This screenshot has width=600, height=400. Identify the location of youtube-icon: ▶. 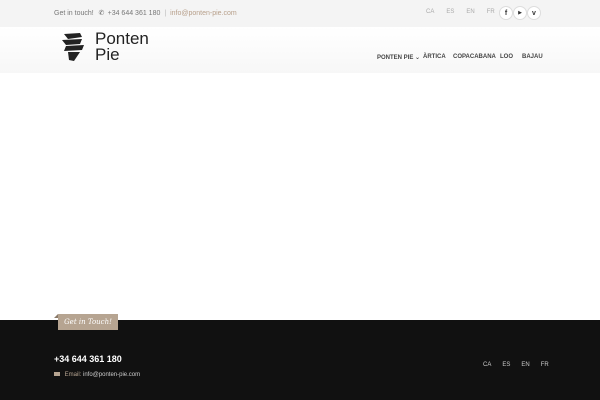
(520, 13).